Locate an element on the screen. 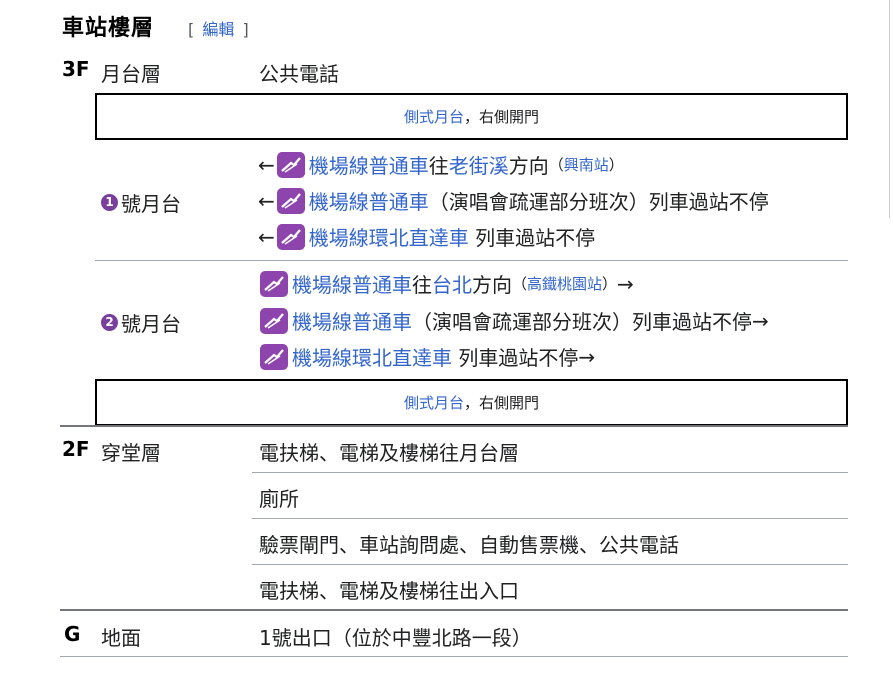  floor-3f-facility: 公共電話 is located at coordinates (299, 74).